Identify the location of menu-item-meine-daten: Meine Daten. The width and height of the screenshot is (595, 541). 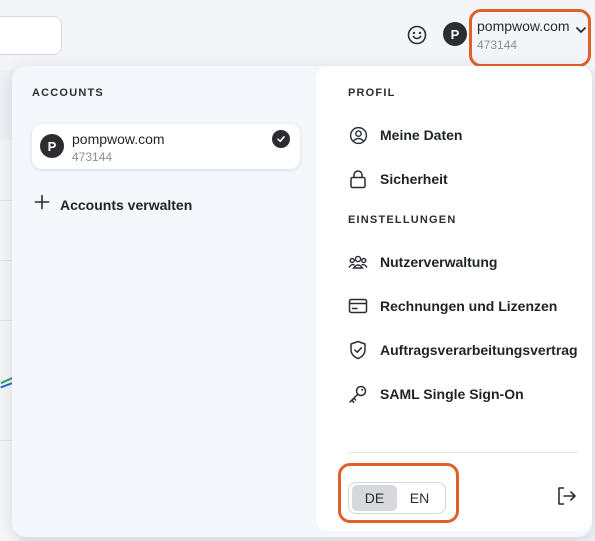
(405, 135).